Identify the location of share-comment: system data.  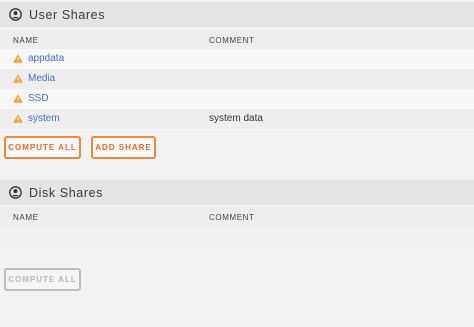
(236, 118).